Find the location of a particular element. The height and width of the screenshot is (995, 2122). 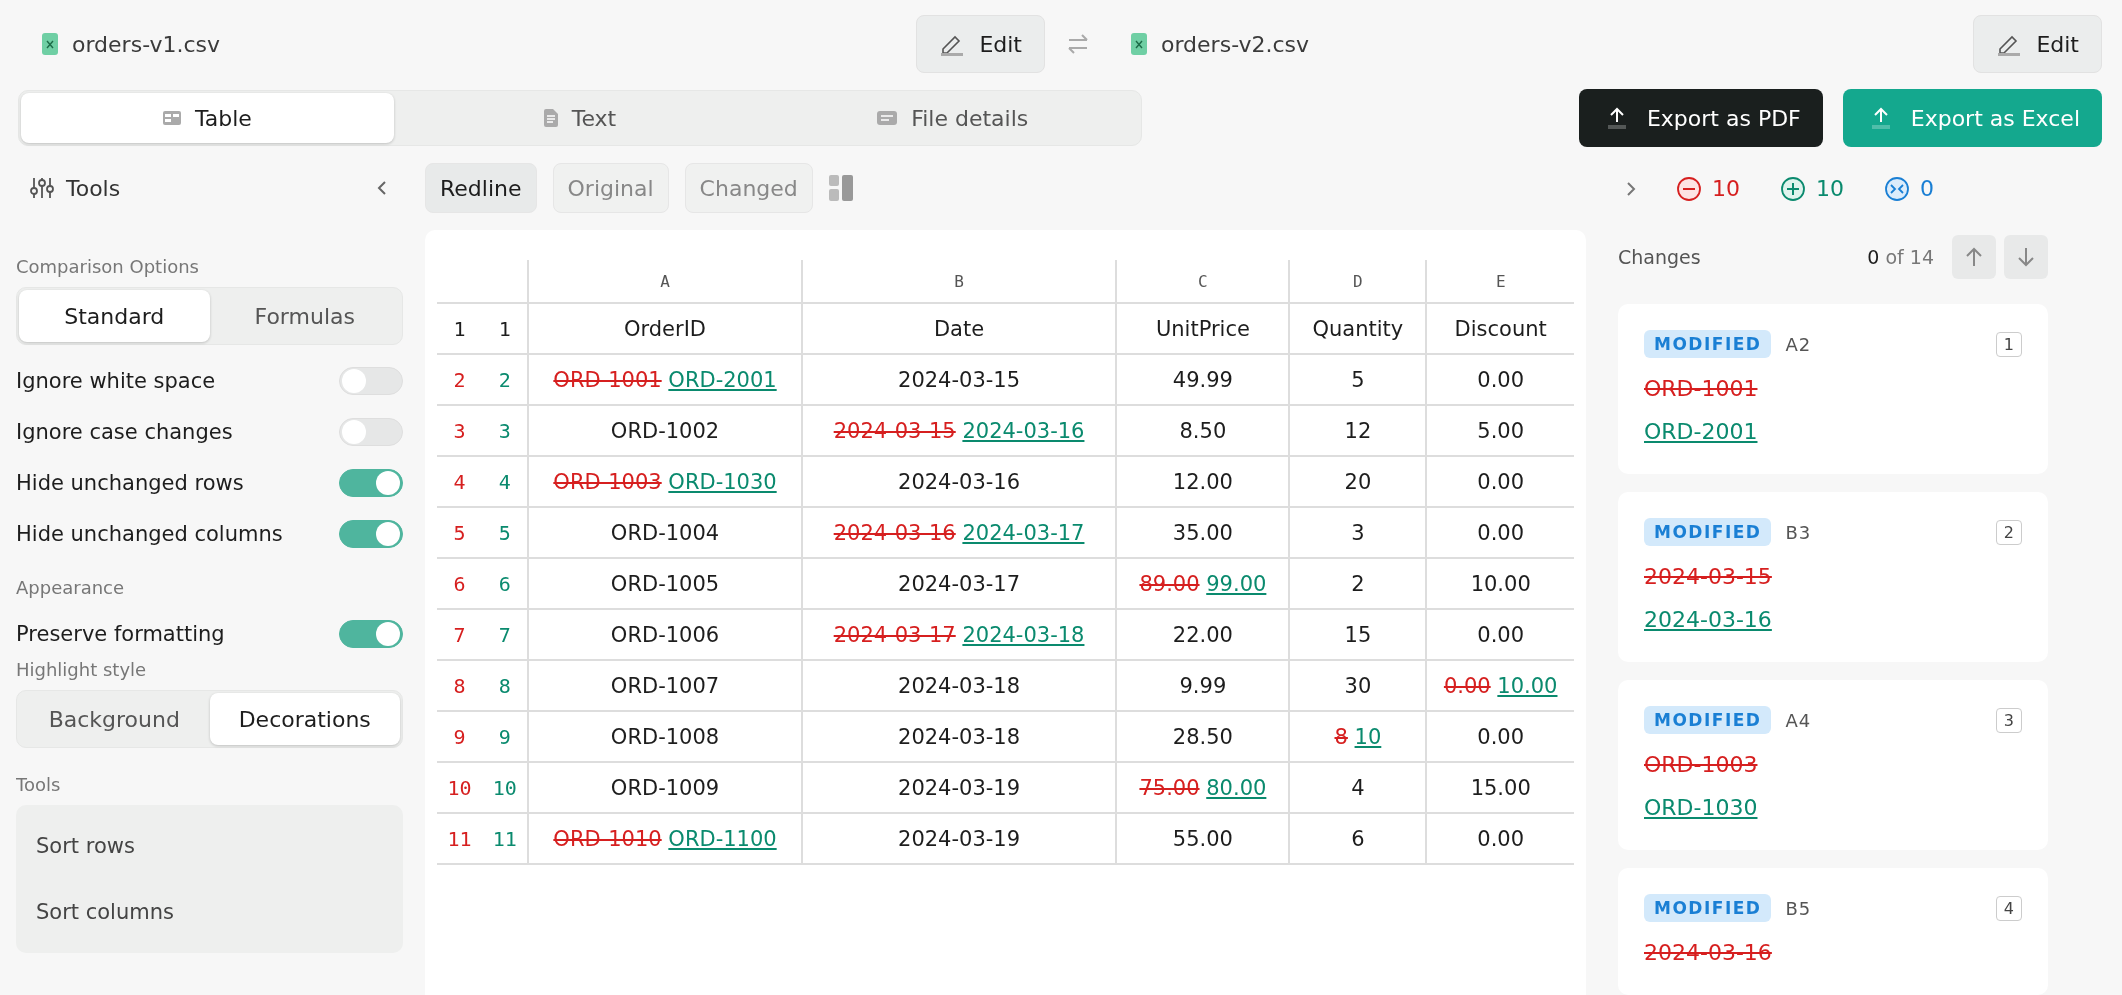

column-letter: E is located at coordinates (1500, 281).